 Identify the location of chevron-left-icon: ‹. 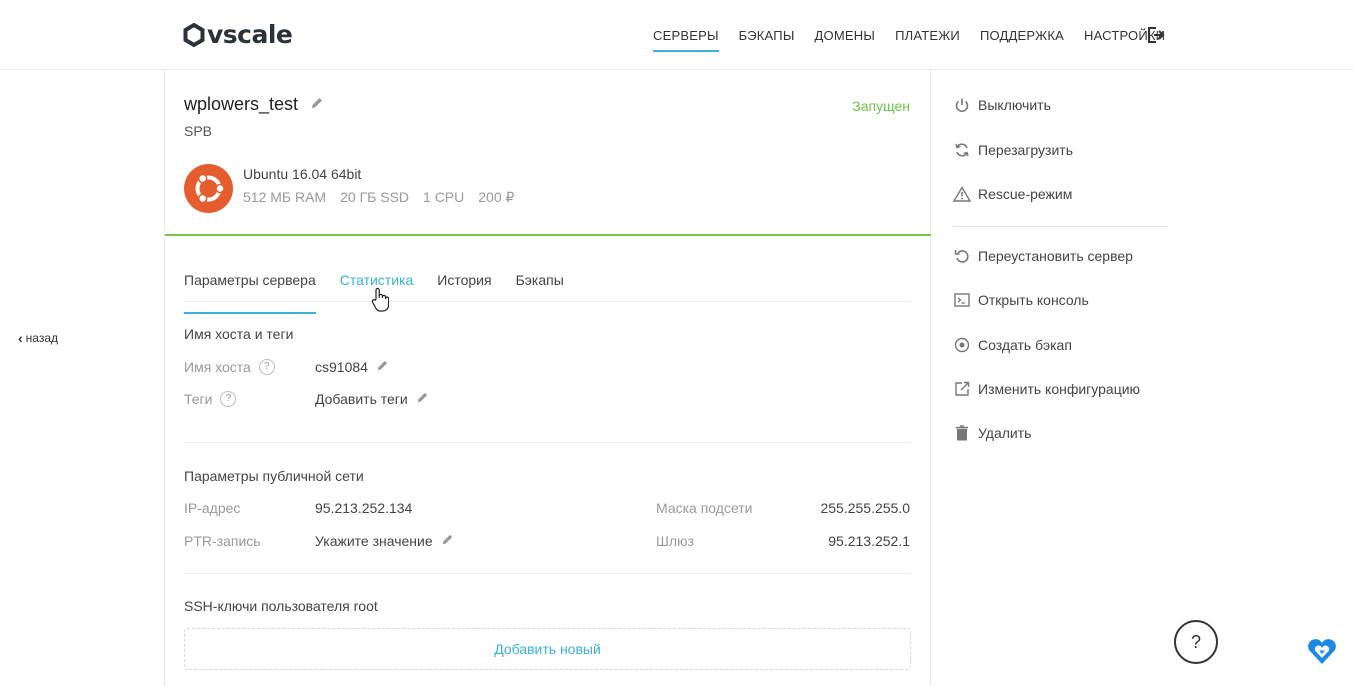
(20, 338).